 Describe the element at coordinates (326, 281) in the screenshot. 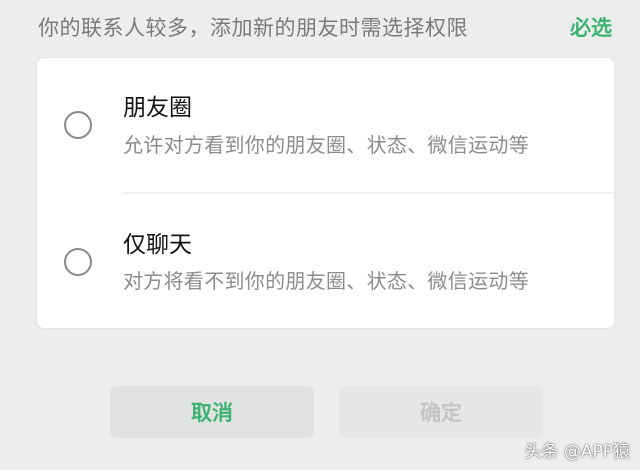

I see `option-chat-only-description: 对方将看不到你的朋友圈、状态、微信运动等` at that location.